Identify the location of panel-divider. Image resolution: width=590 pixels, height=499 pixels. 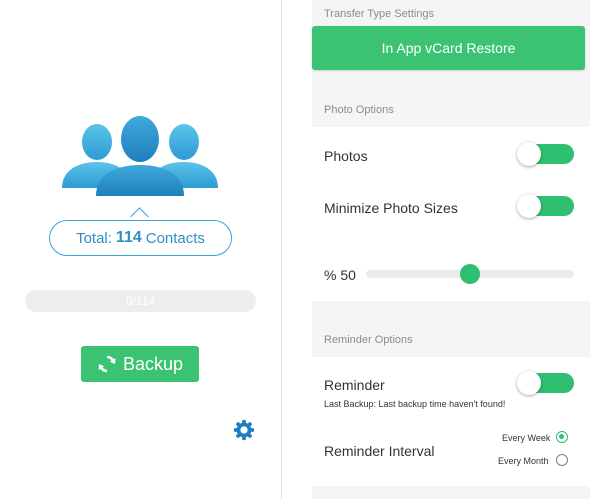
(281, 249).